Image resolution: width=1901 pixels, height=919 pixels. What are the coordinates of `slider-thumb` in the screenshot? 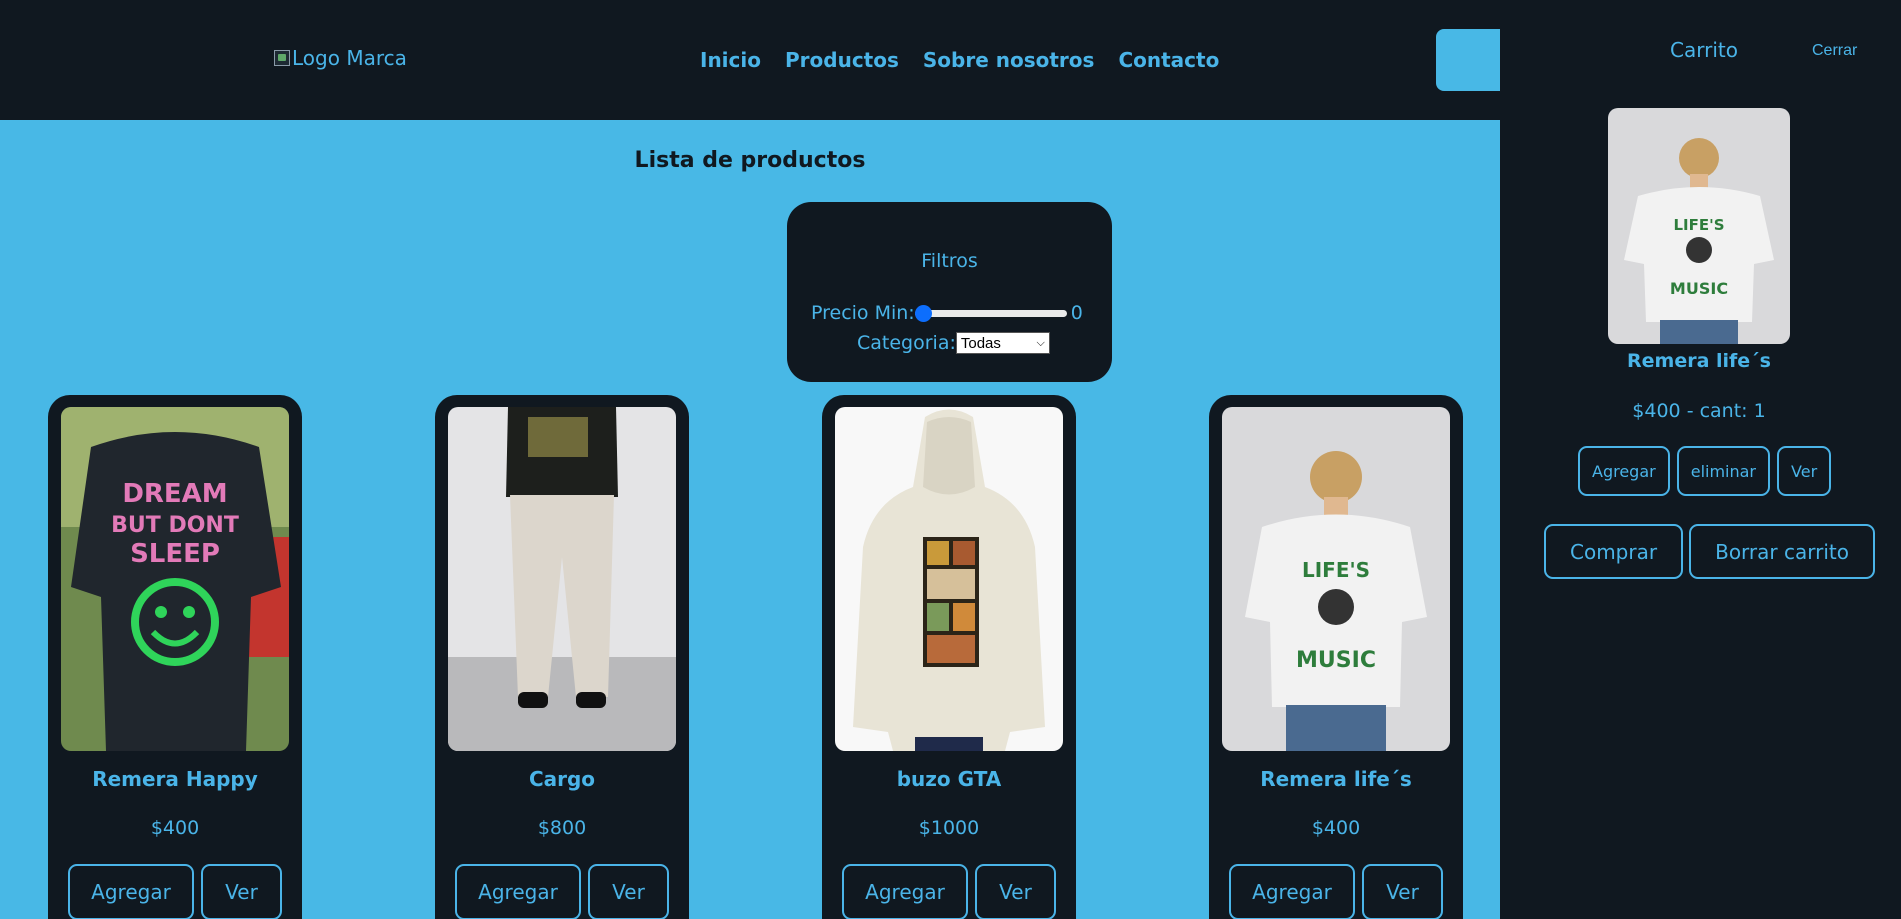 It's located at (923, 313).